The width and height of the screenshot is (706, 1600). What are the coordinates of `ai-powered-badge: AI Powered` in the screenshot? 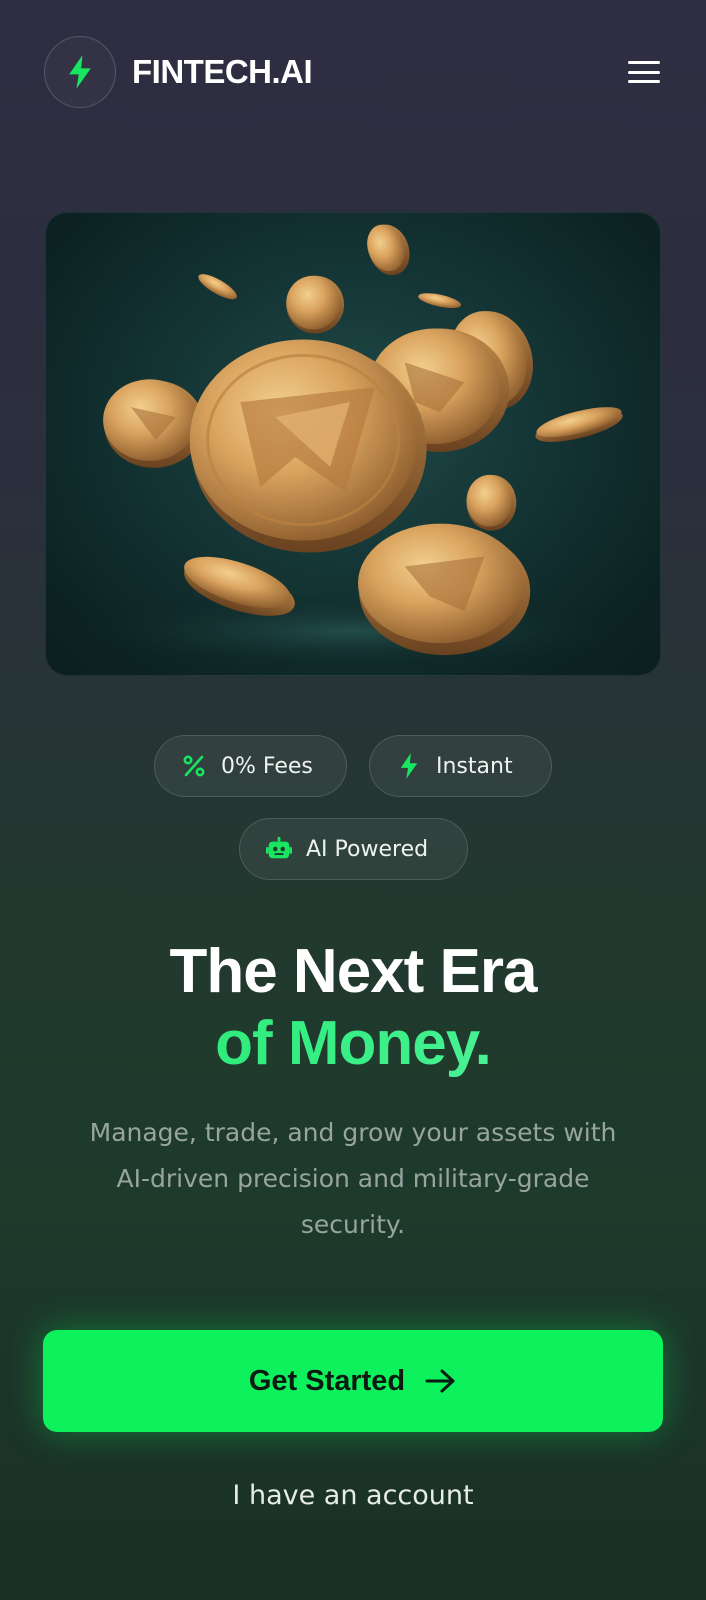 It's located at (353, 849).